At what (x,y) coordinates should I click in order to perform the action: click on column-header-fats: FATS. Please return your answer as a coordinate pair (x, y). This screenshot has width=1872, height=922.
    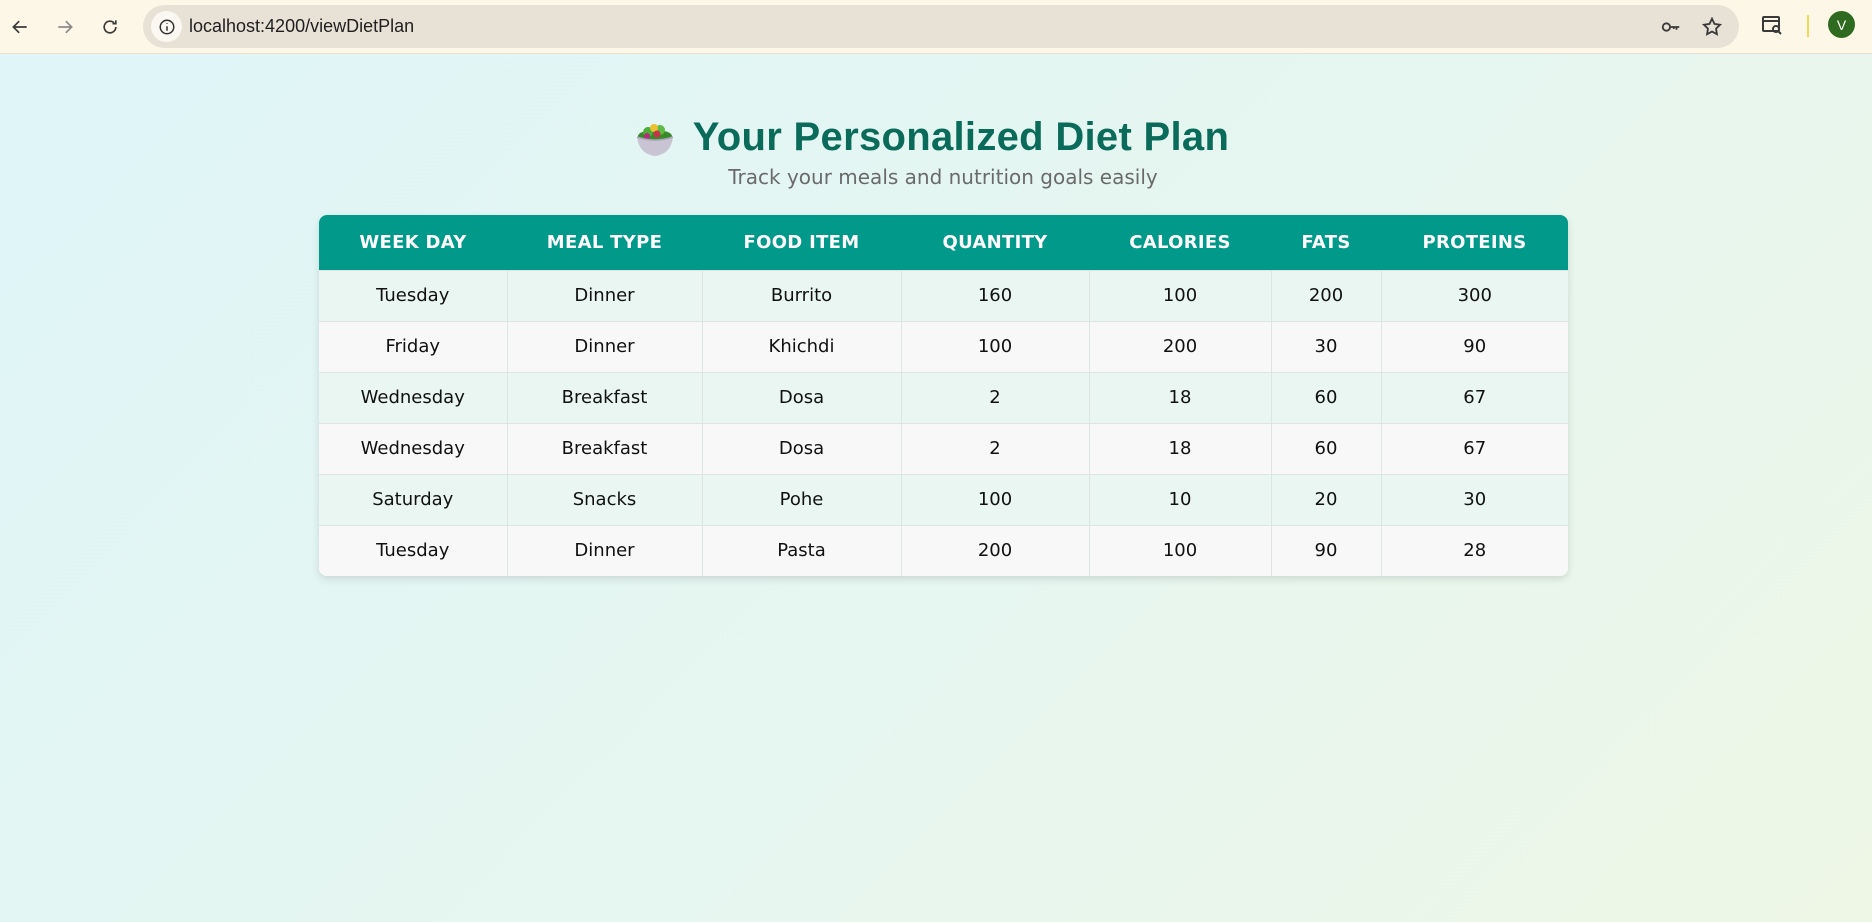
    Looking at the image, I should click on (1326, 242).